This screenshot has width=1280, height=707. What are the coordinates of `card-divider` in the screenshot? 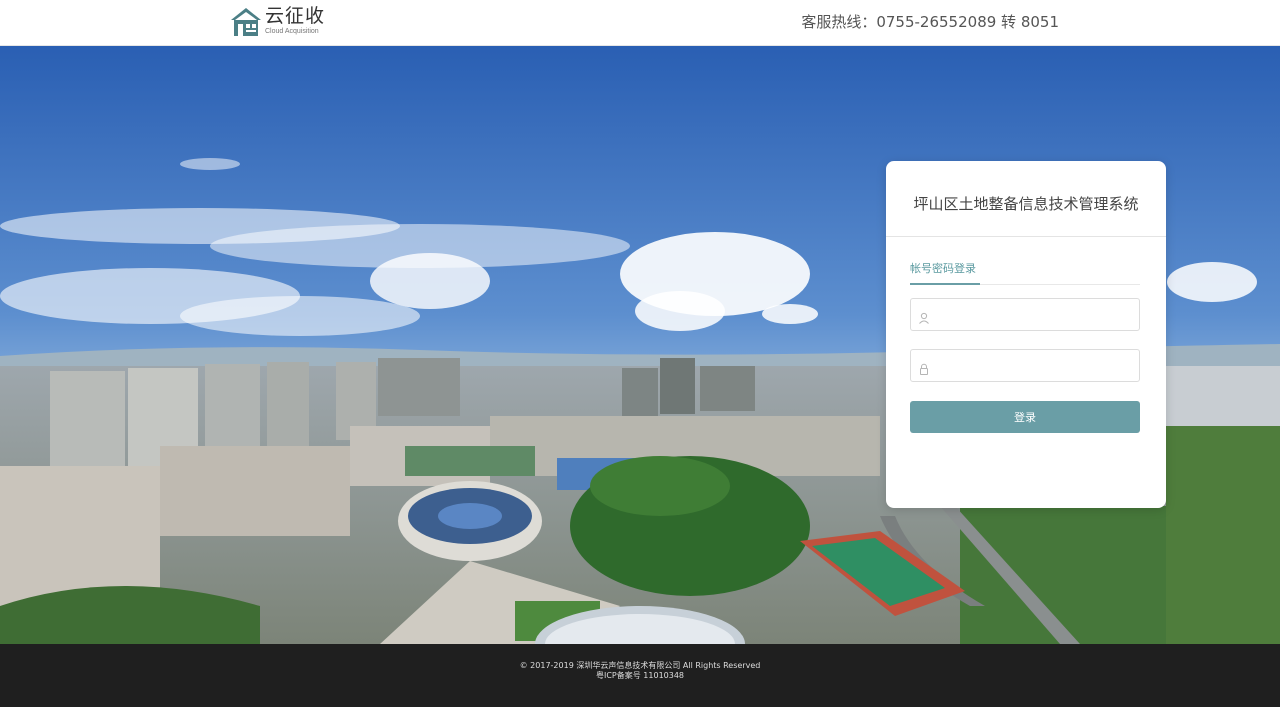 It's located at (1026, 236).